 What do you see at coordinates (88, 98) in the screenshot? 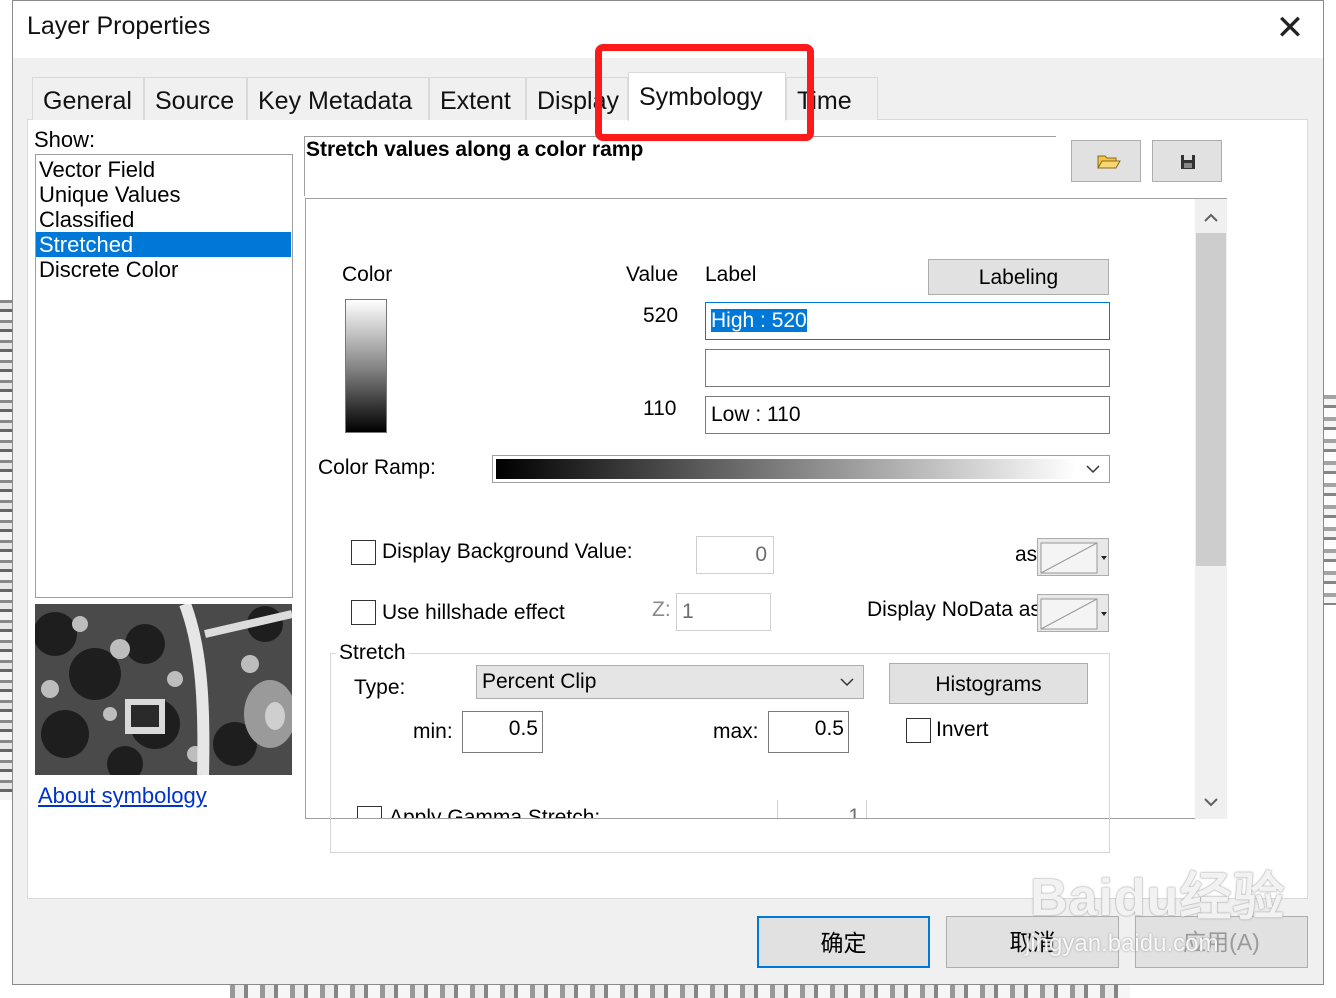
I see `tab-general: General` at bounding box center [88, 98].